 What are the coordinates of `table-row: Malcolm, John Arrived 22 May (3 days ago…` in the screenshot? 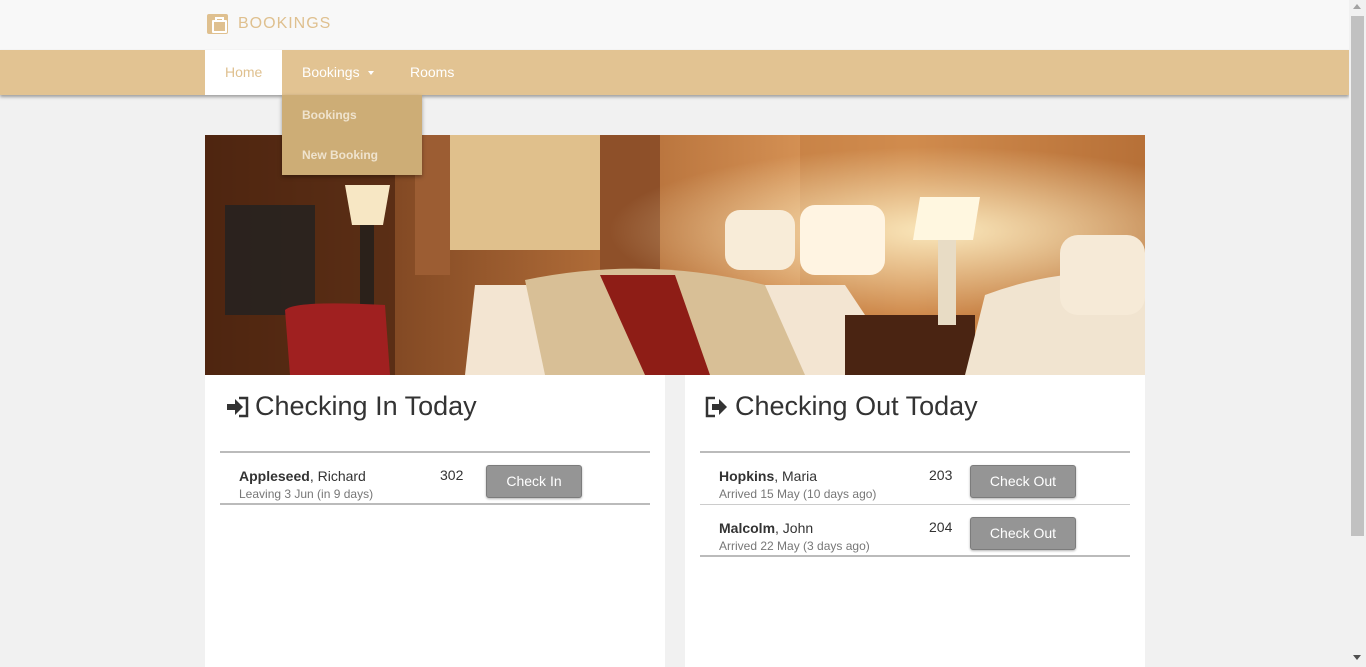 It's located at (915, 531).